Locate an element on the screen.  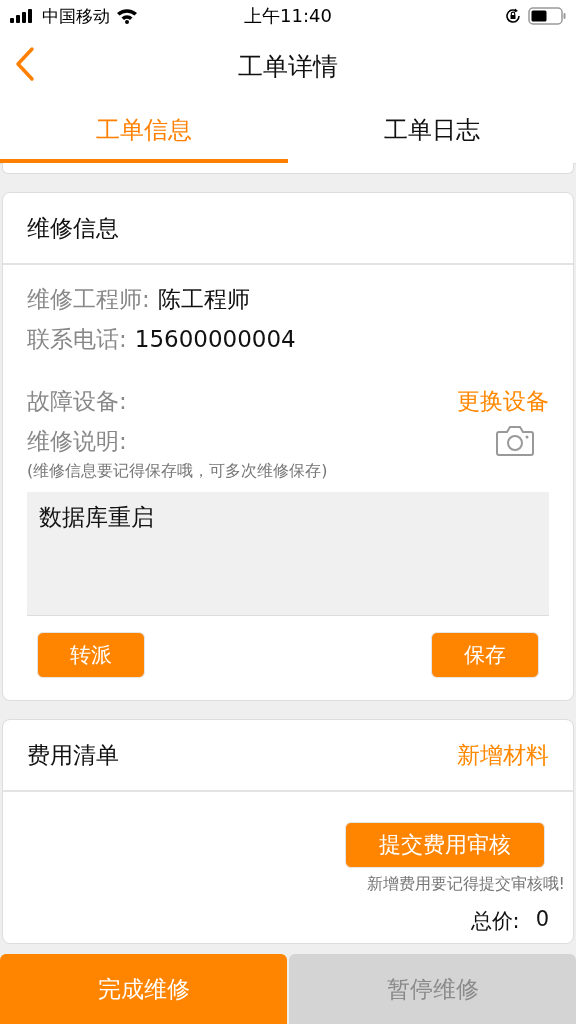
submit-review-button: 提交费用审核 is located at coordinates (445, 845).